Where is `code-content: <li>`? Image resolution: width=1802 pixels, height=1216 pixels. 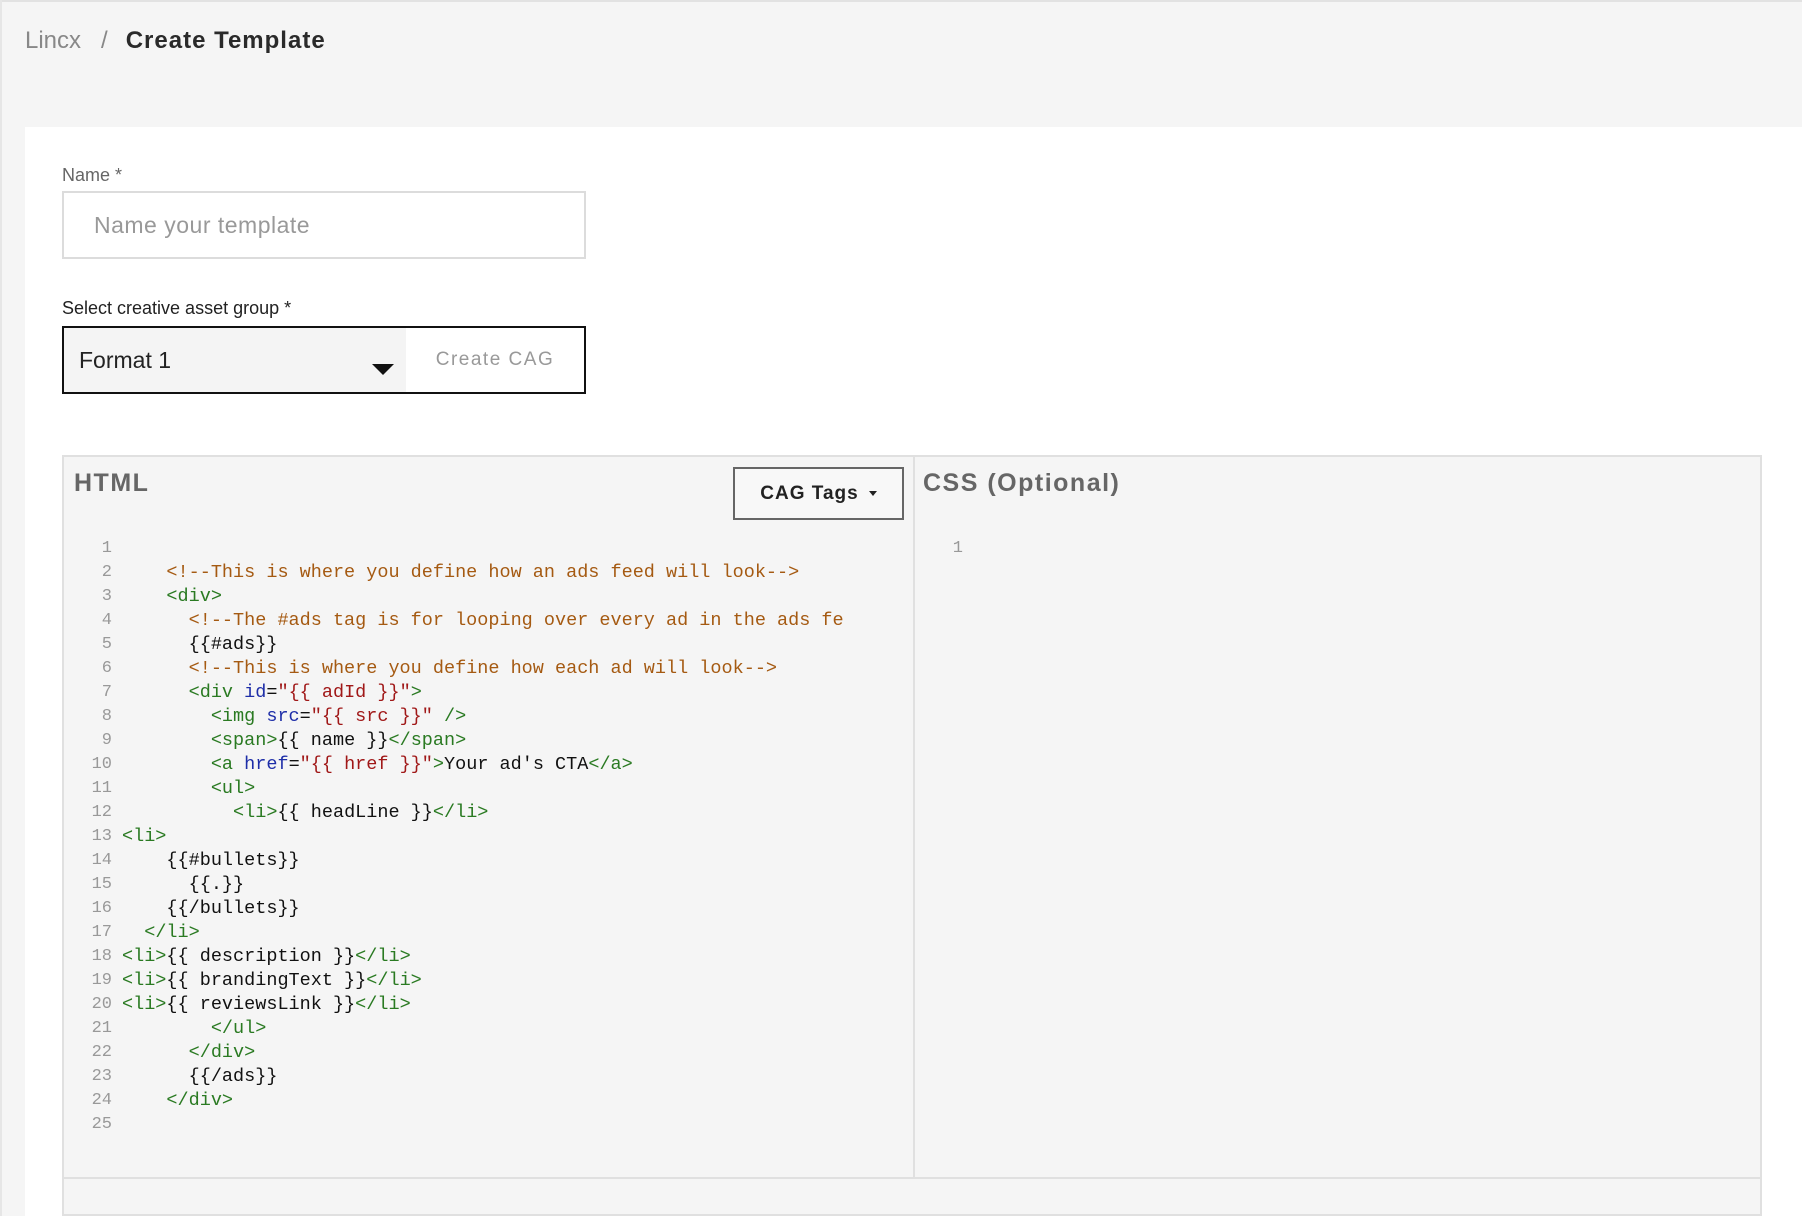
code-content: <li> is located at coordinates (144, 837).